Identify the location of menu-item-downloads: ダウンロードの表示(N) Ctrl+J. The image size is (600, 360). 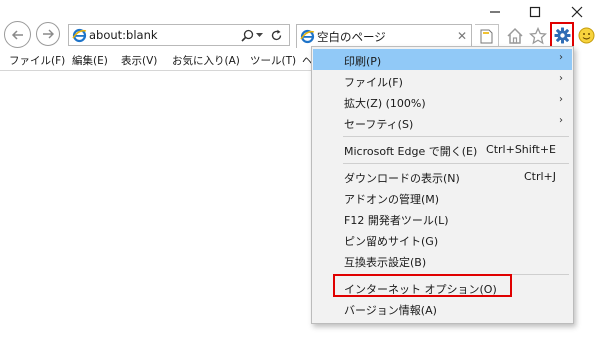
(442, 176).